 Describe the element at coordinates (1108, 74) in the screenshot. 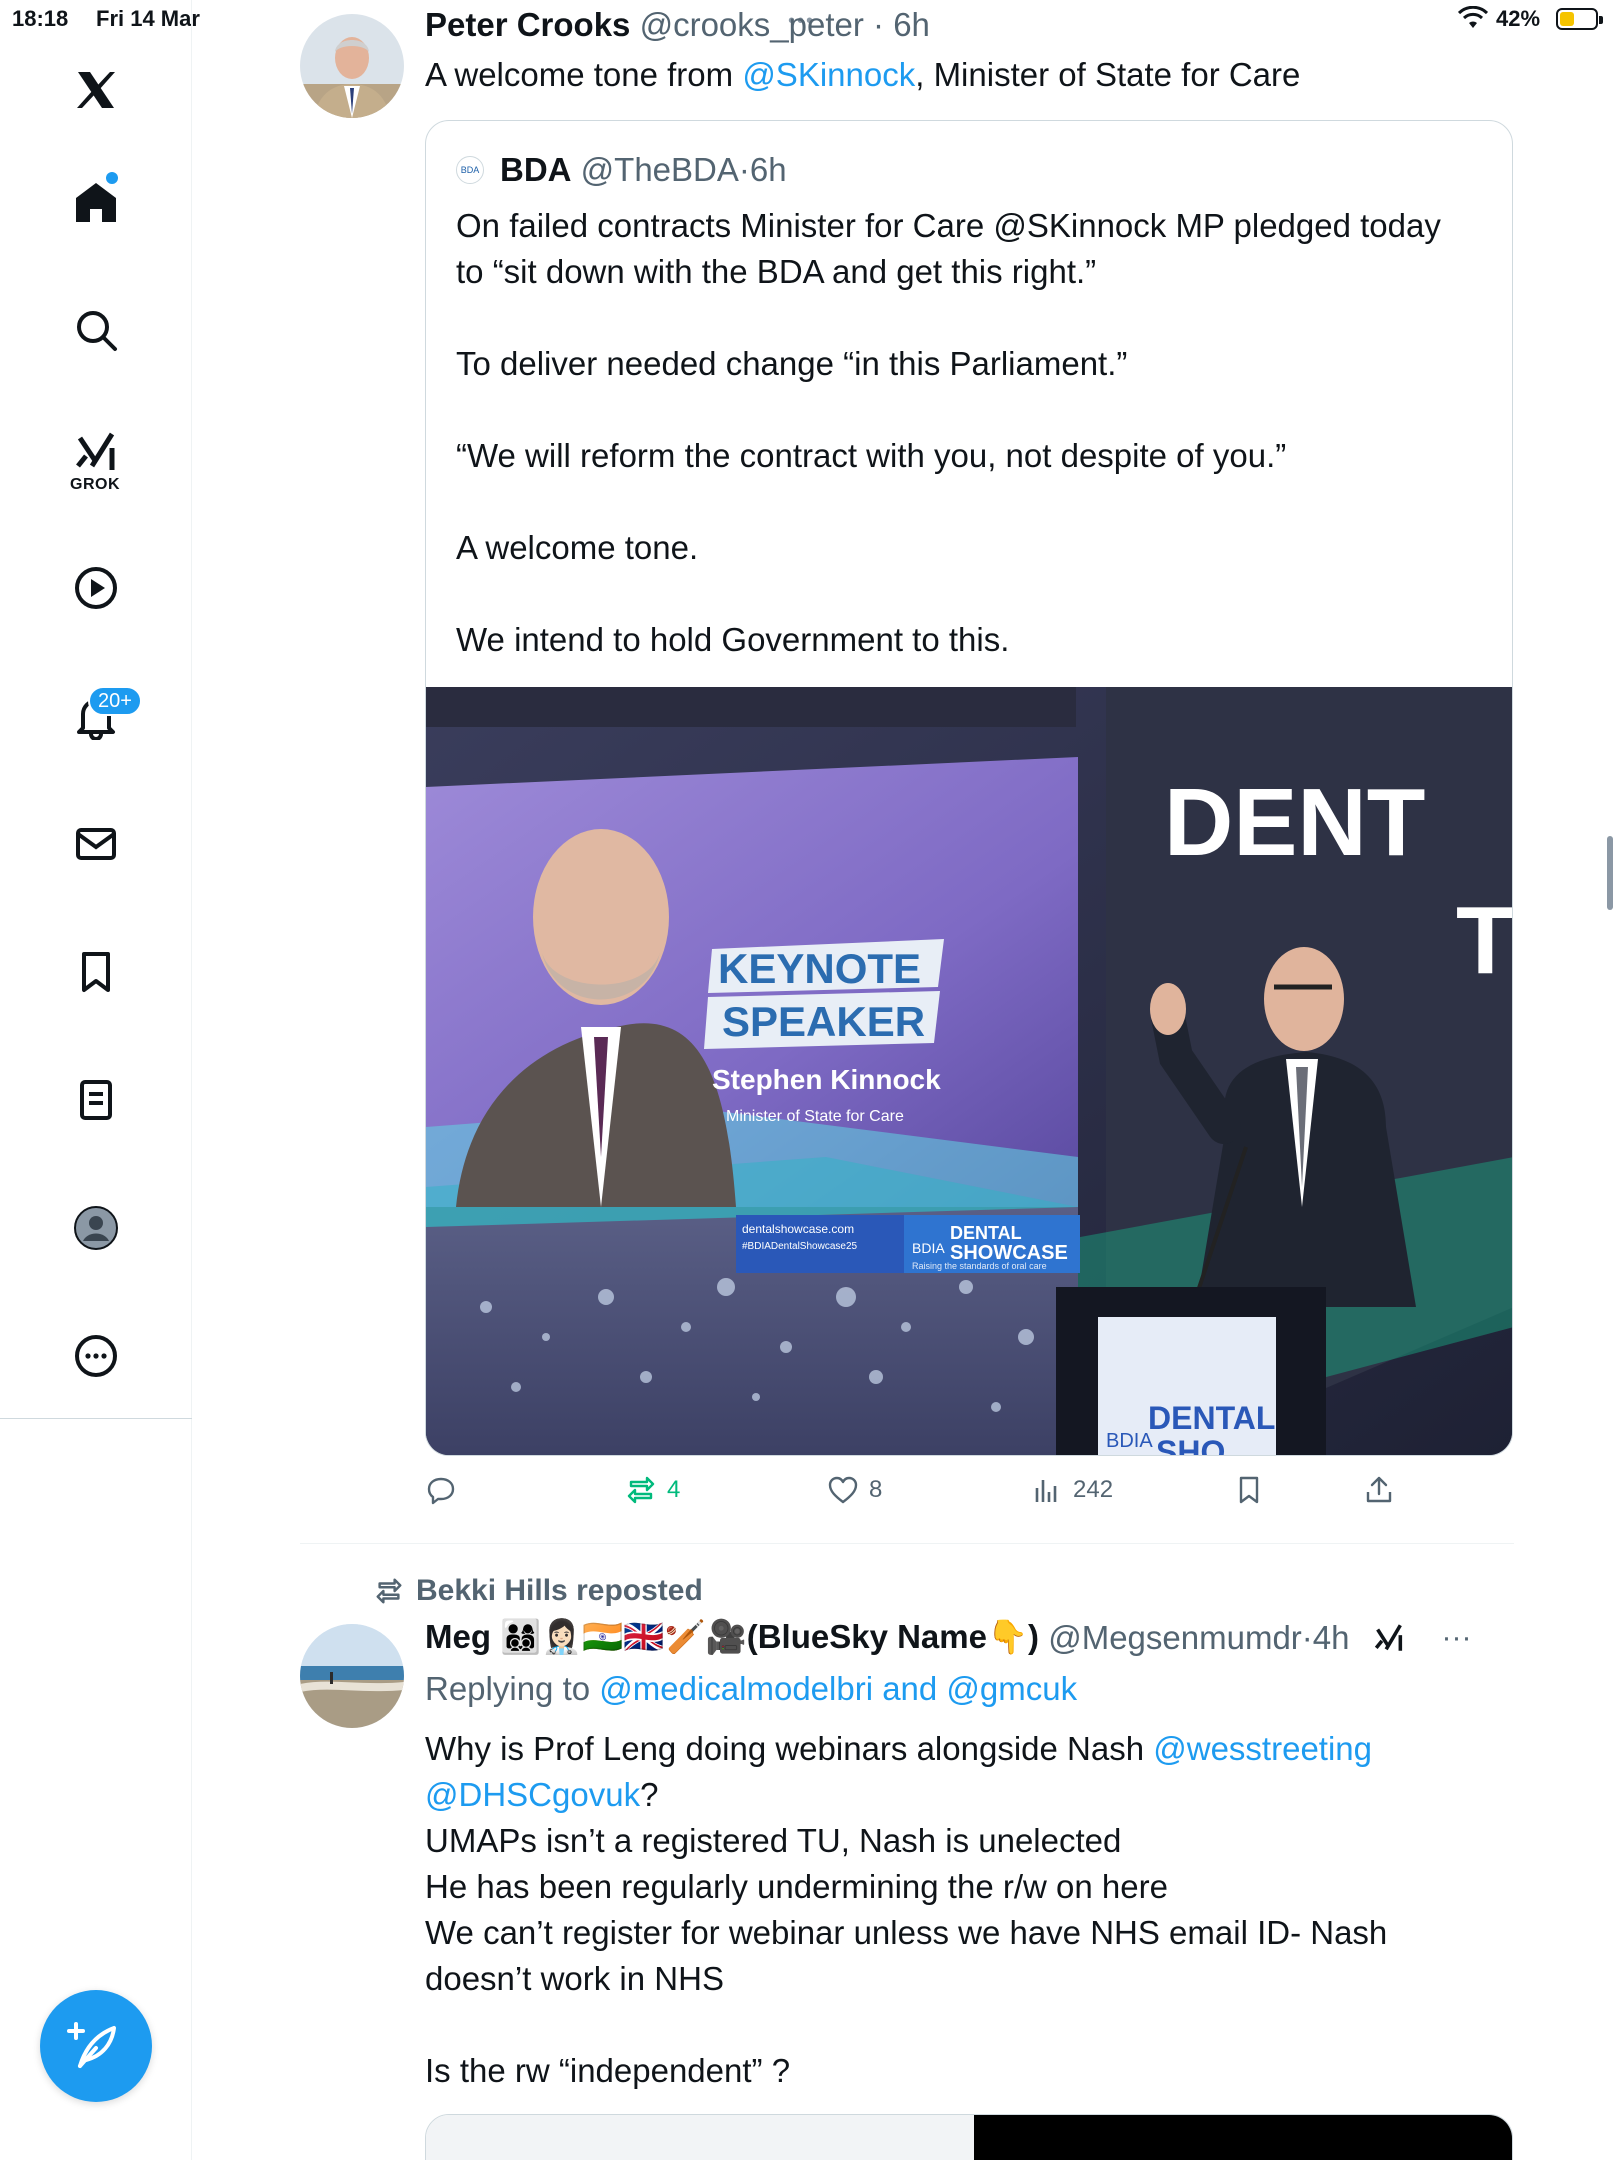

I see `tweet-text-after: , Minister of State for Care` at that location.